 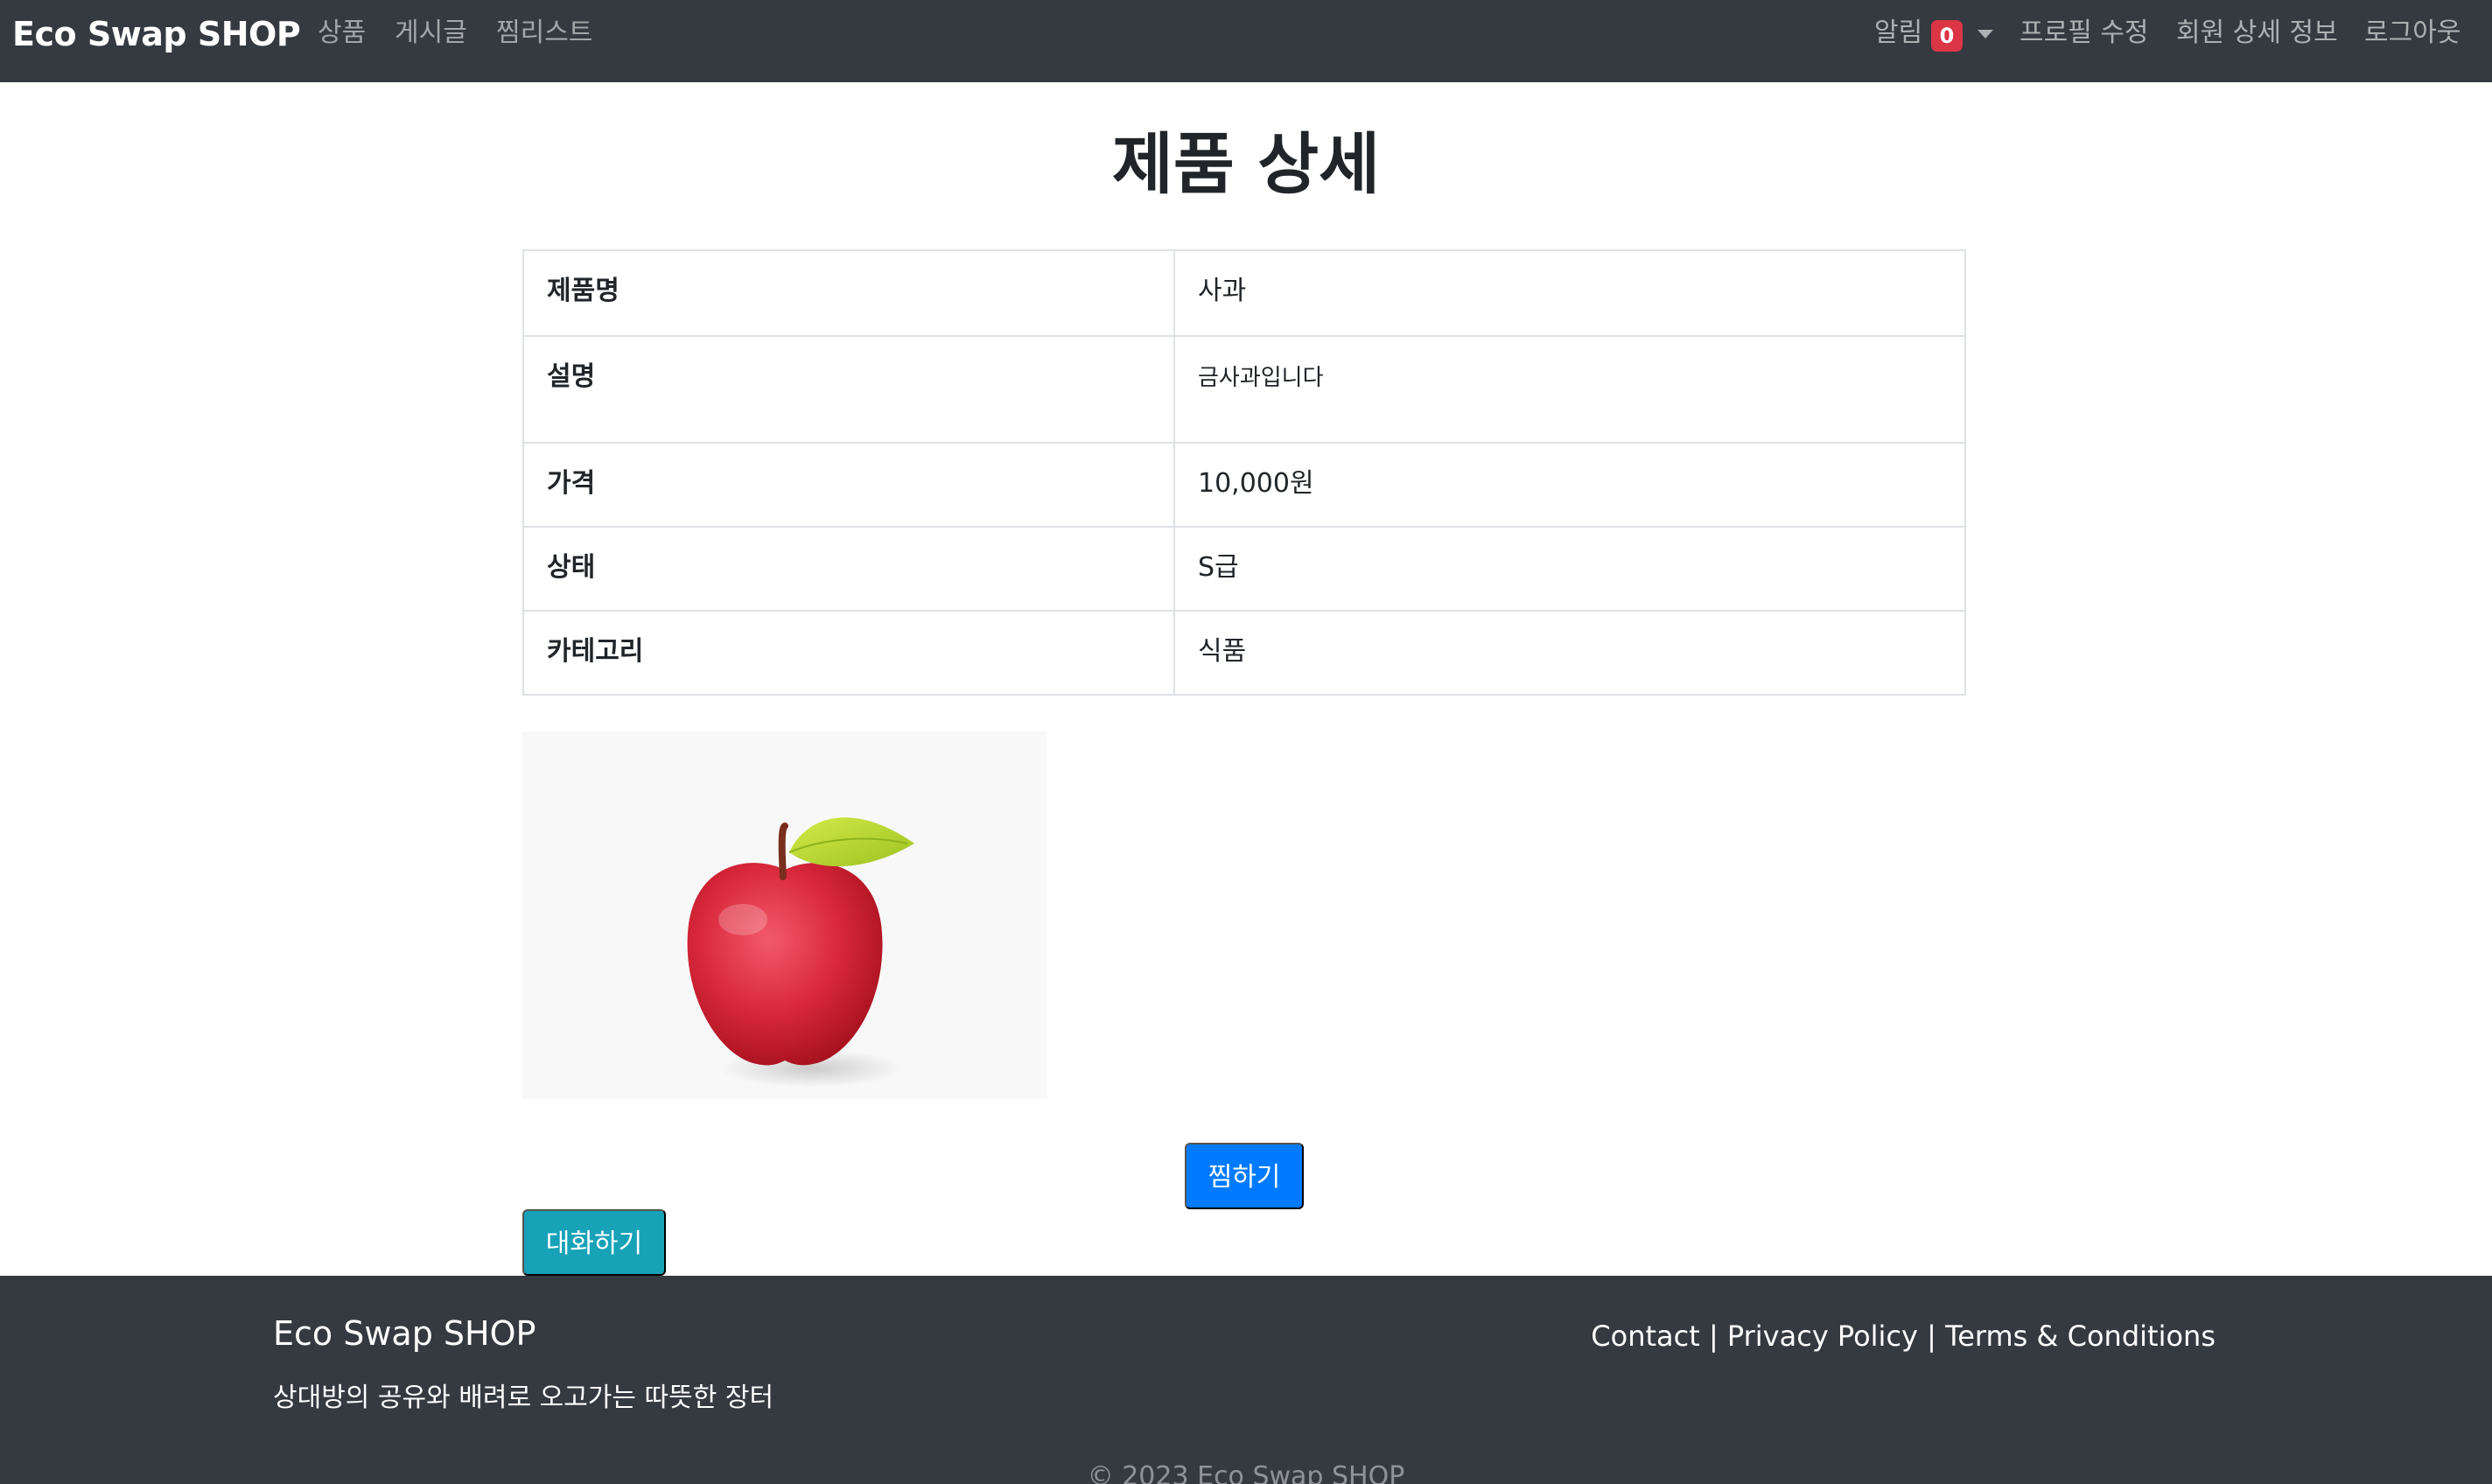 I want to click on nav-link-posts: 게시글, so click(x=431, y=33).